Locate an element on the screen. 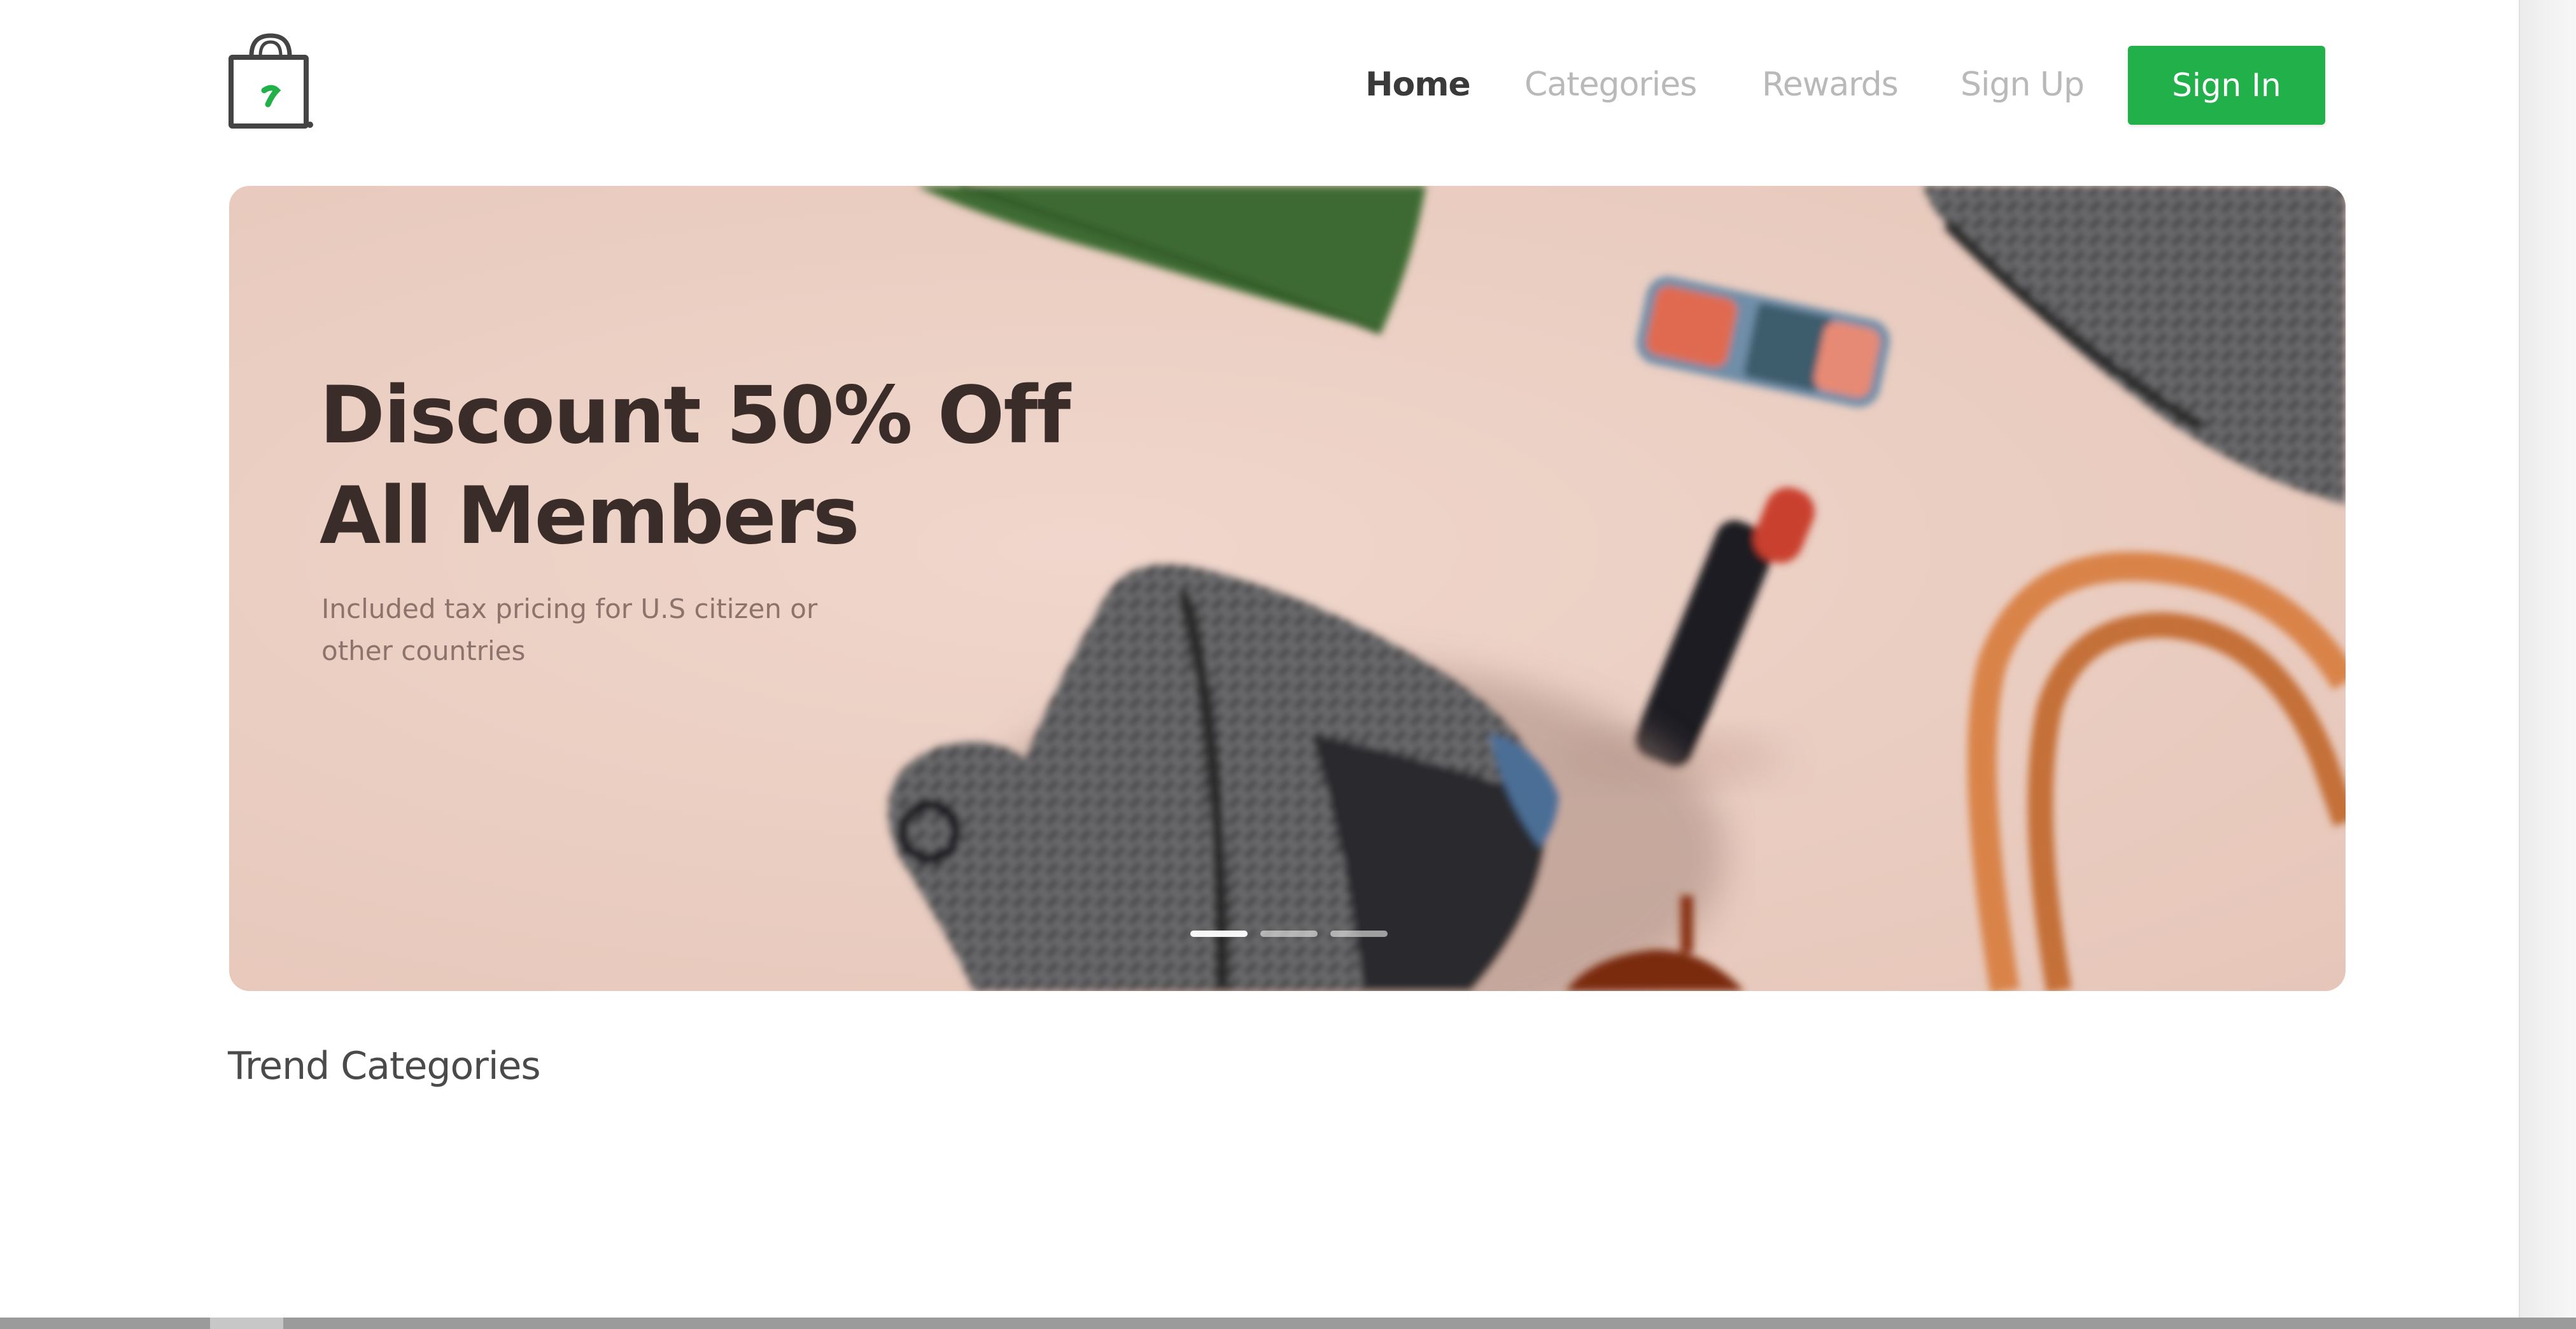  logo is located at coordinates (271, 81).